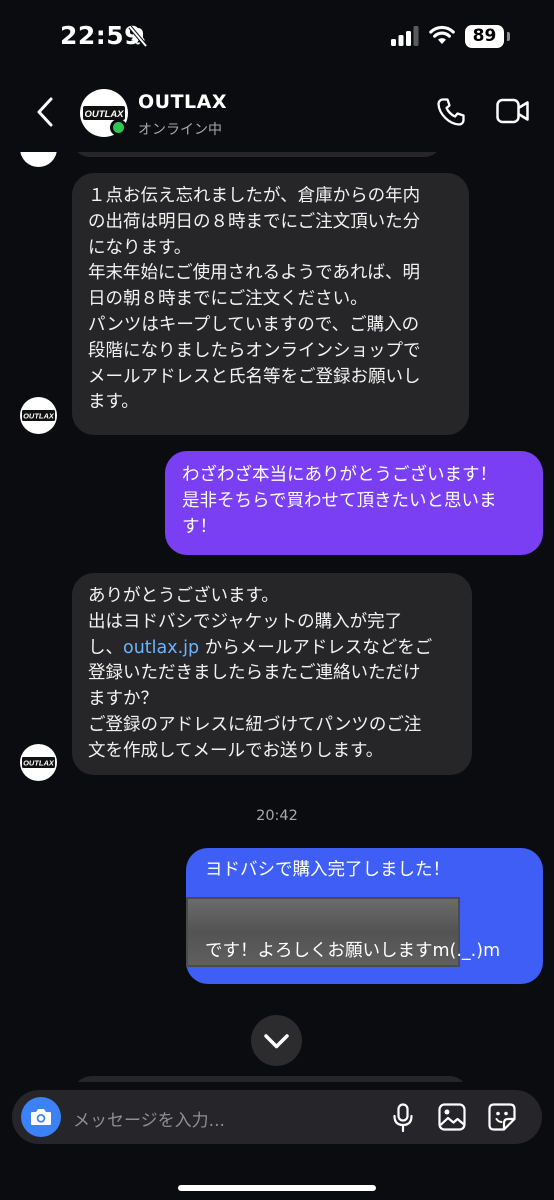 This screenshot has width=554, height=1200. I want to click on camera-button, so click(41, 1117).